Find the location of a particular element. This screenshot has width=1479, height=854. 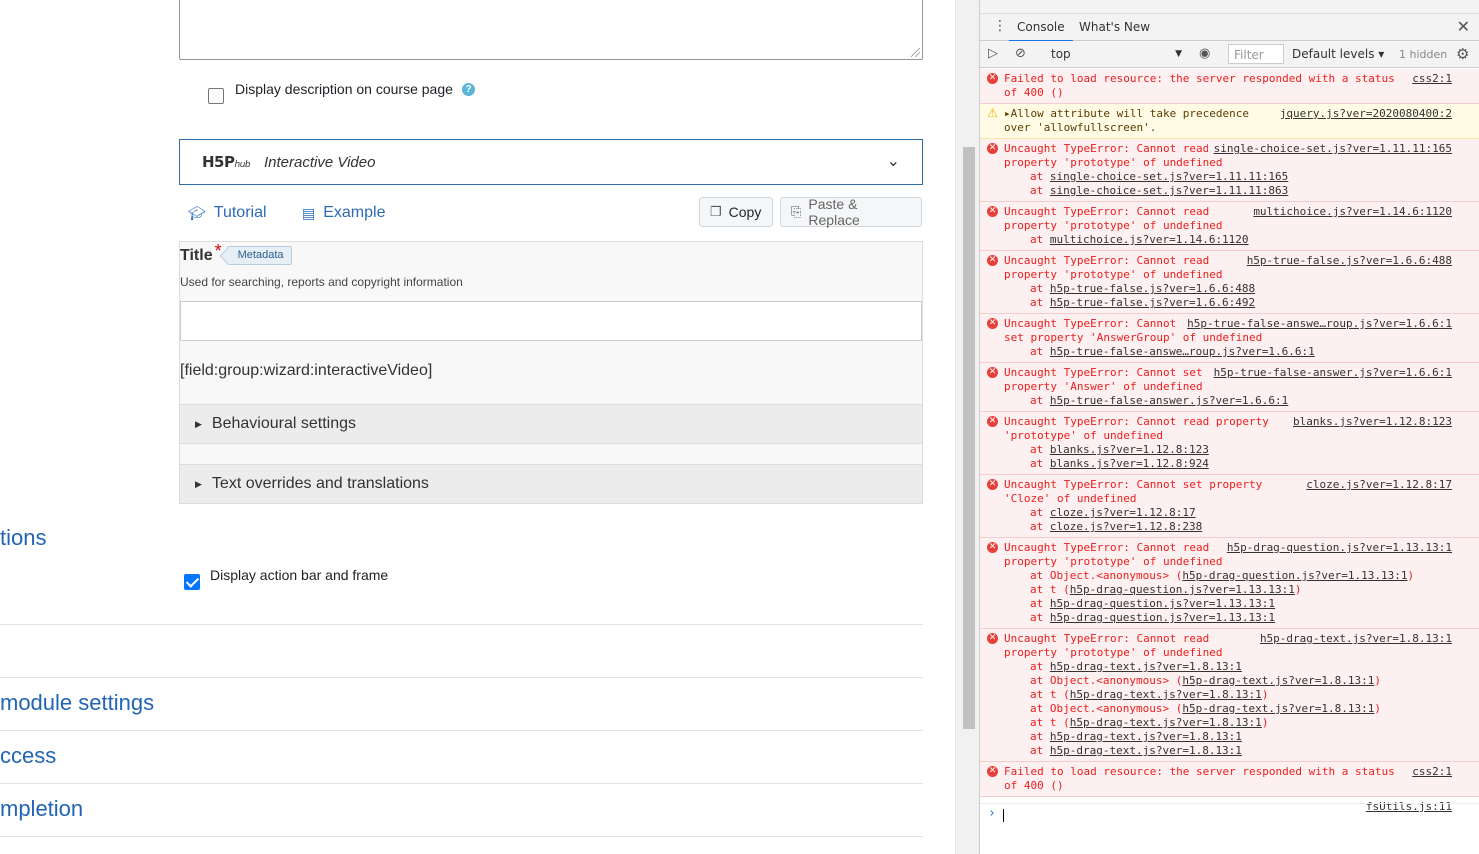

title-input is located at coordinates (551, 321).